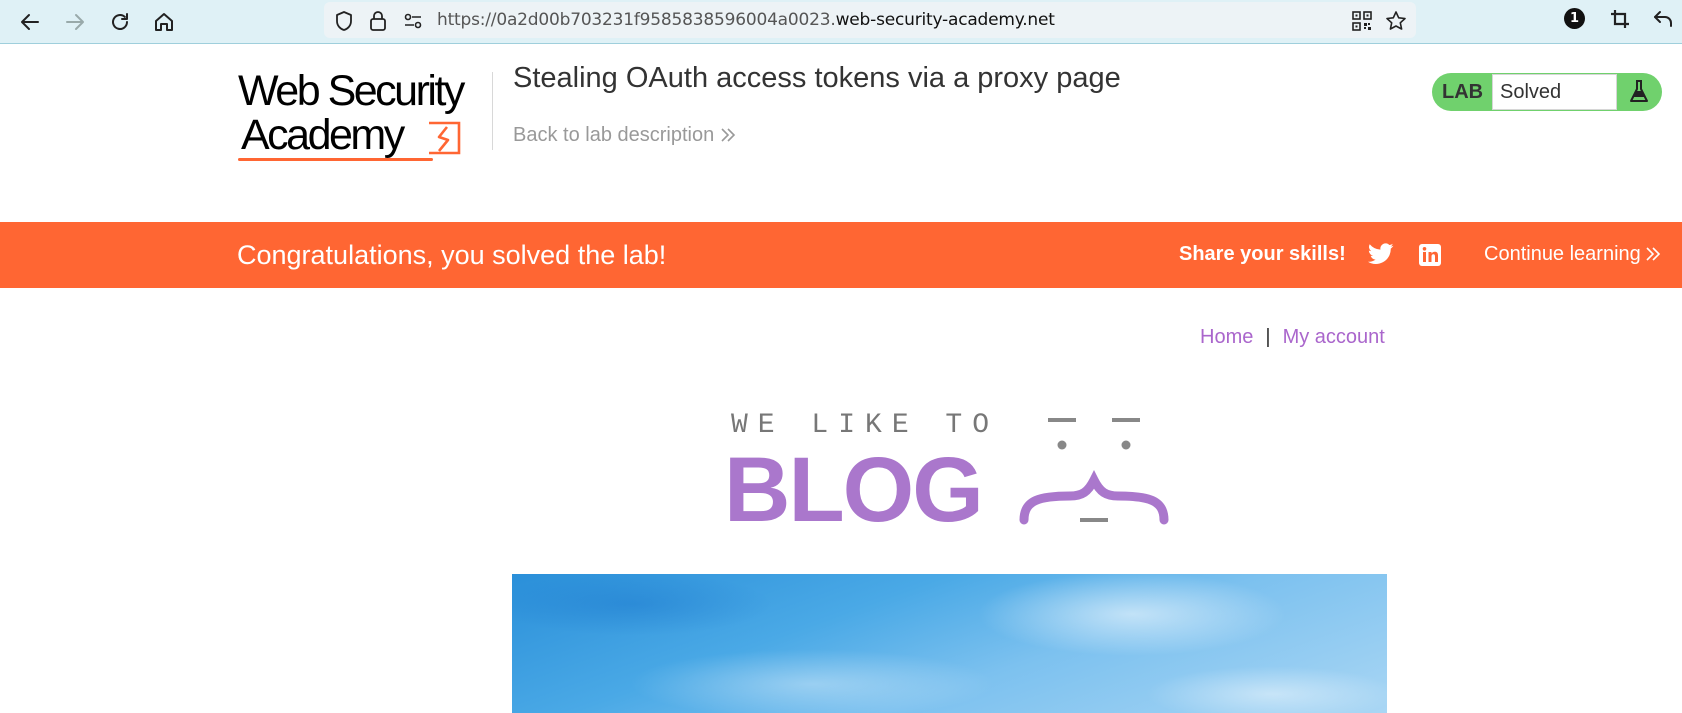 This screenshot has height=713, width=1682. What do you see at coordinates (1226, 337) in the screenshot?
I see `home-link: Home` at bounding box center [1226, 337].